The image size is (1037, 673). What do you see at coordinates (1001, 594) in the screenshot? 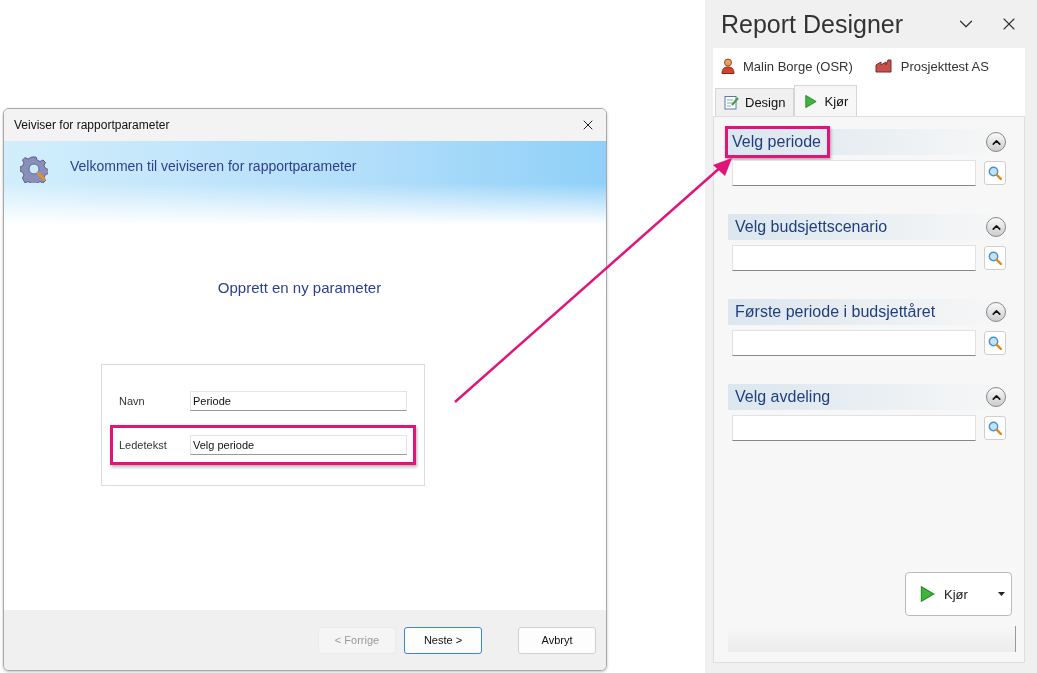
I see `caret-icon` at bounding box center [1001, 594].